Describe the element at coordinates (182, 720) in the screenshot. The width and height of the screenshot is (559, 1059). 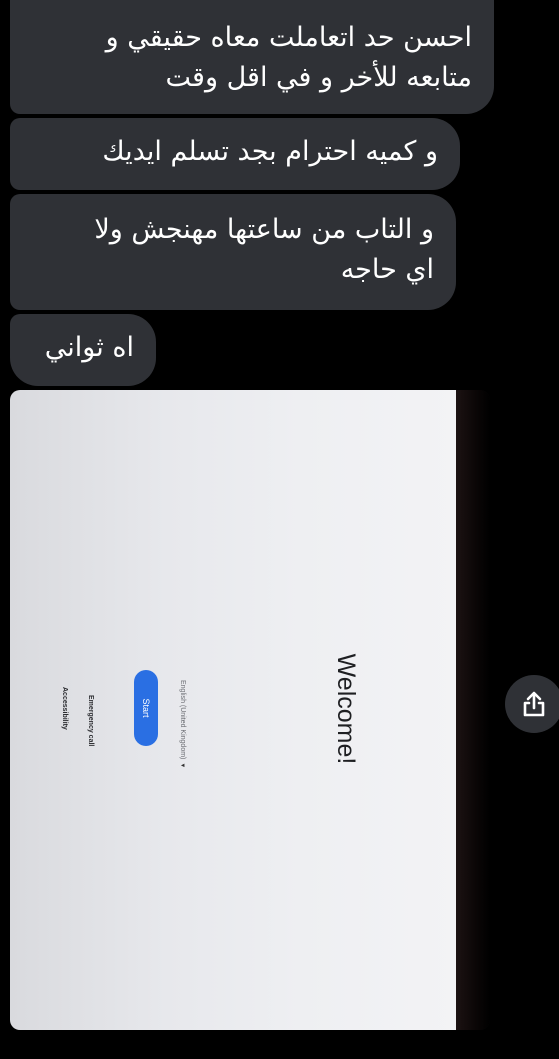
I see `language-label: English (United Kingdom)` at that location.